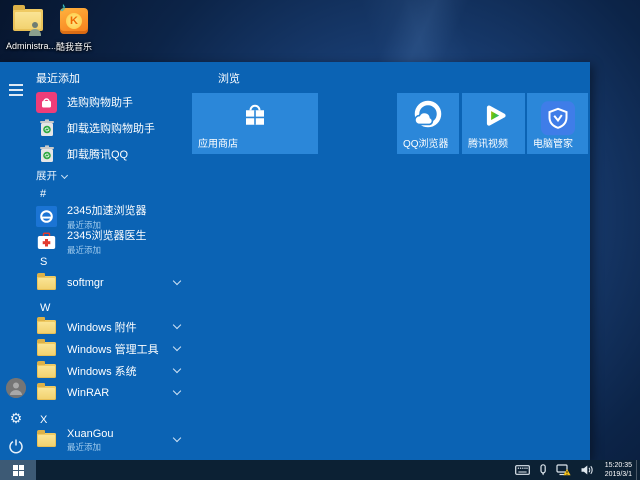  What do you see at coordinates (229, 78) in the screenshot?
I see `tile-group-label: 浏览` at bounding box center [229, 78].